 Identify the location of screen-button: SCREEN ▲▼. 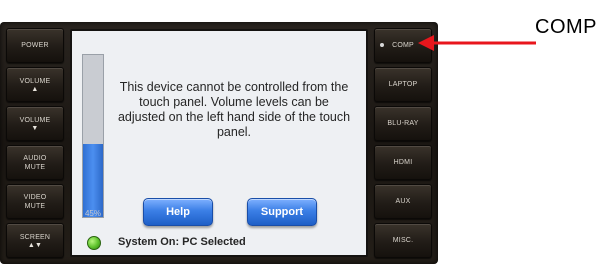
(35, 240).